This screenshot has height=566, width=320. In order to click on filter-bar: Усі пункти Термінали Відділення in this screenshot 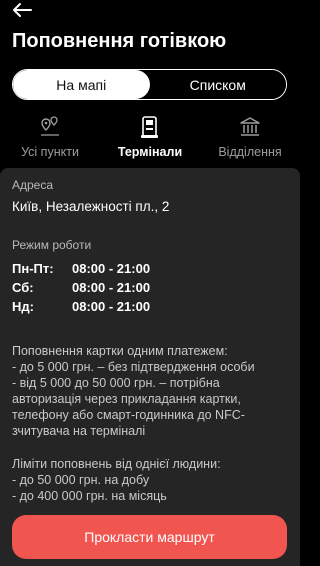, I will do `click(150, 140)`.